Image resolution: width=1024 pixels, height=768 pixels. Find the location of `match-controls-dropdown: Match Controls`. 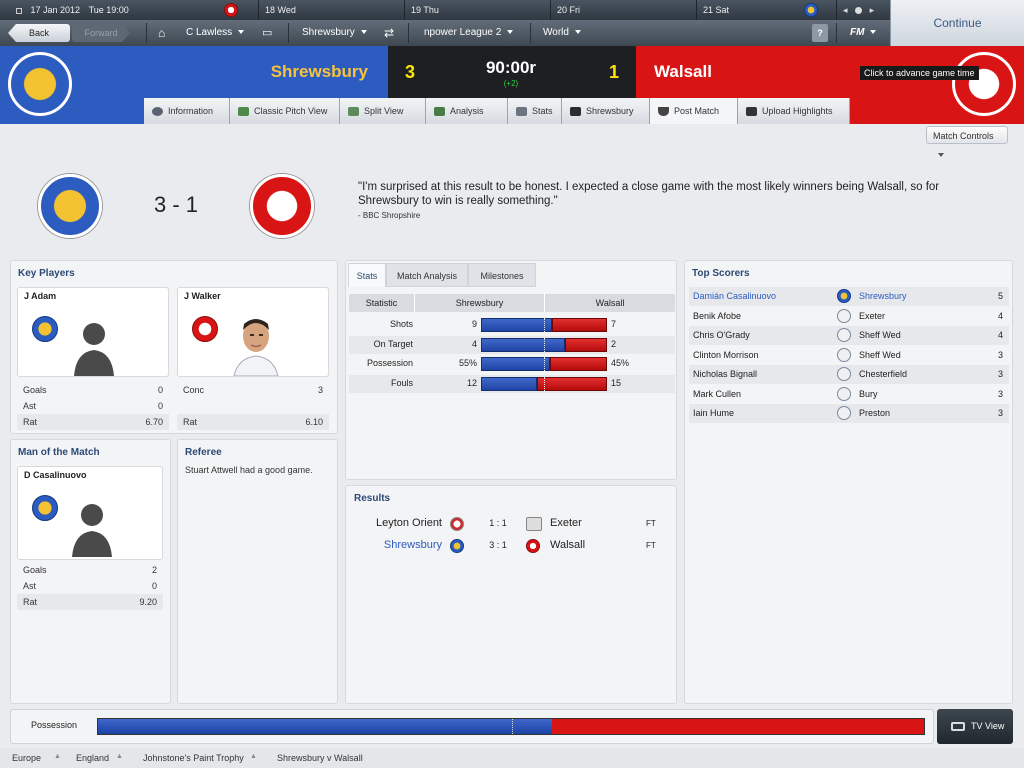

match-controls-dropdown: Match Controls is located at coordinates (967, 141).